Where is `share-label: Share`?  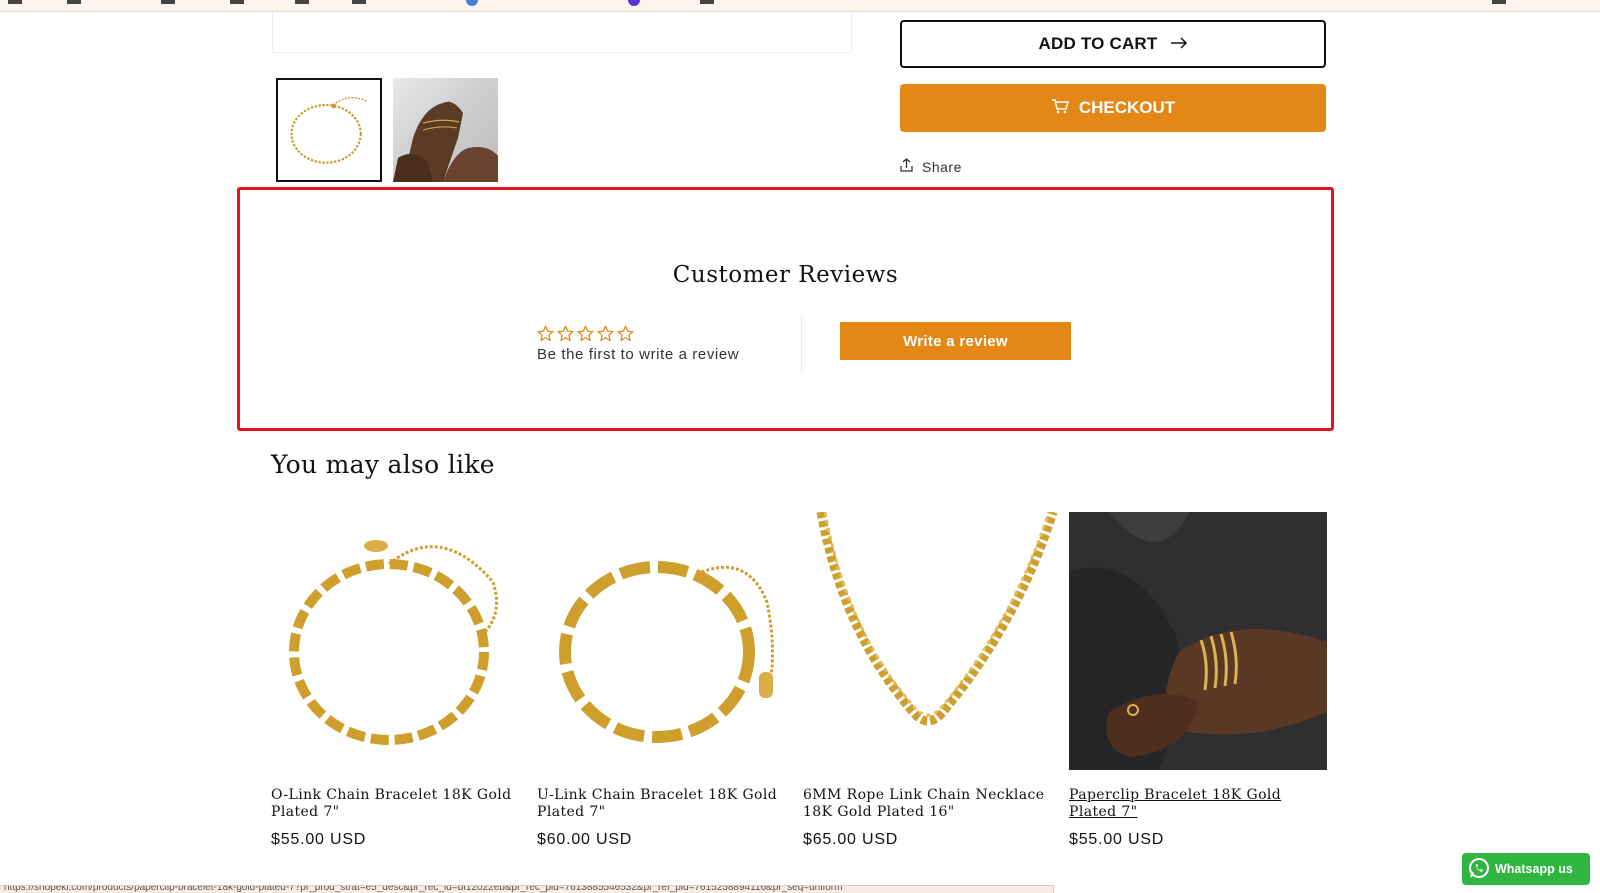
share-label: Share is located at coordinates (942, 166).